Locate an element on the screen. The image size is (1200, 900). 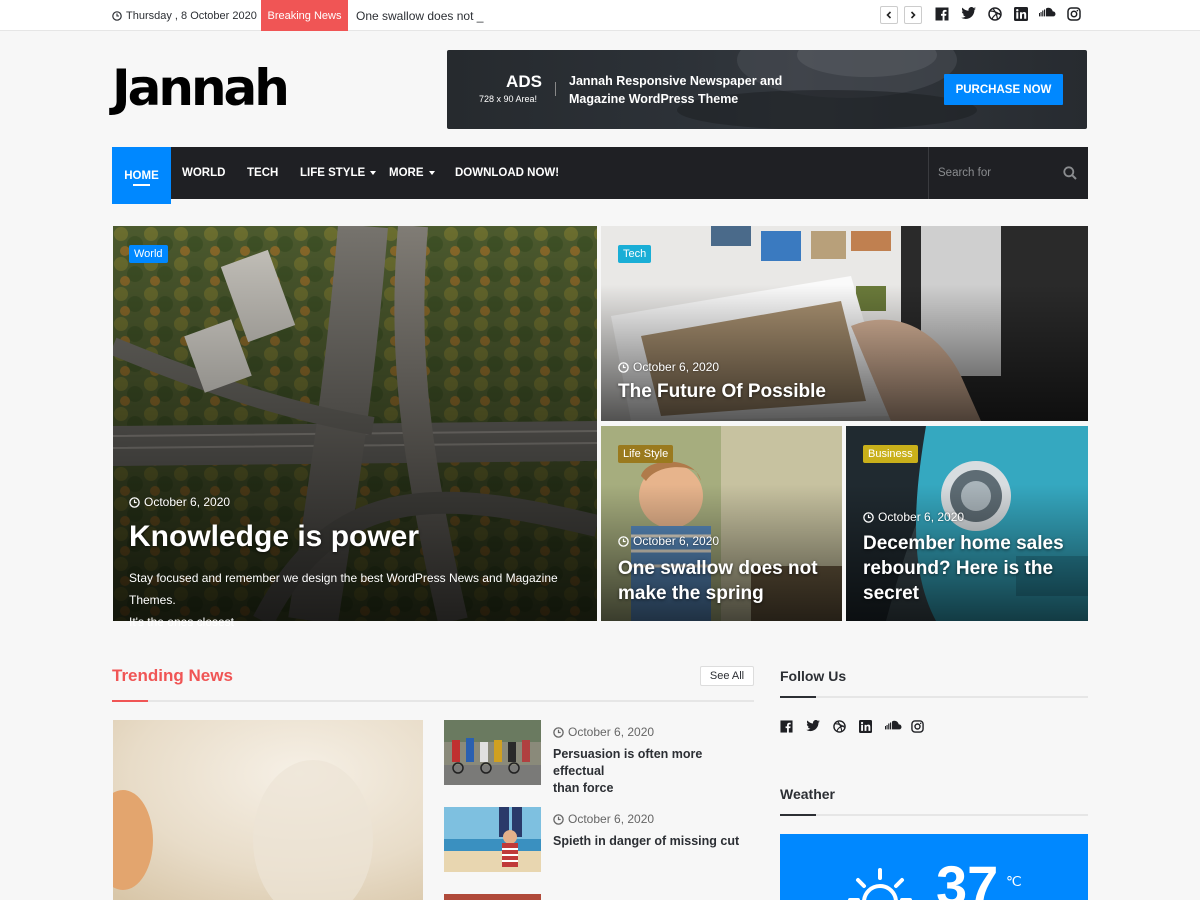
cyclists-image is located at coordinates (492, 752).